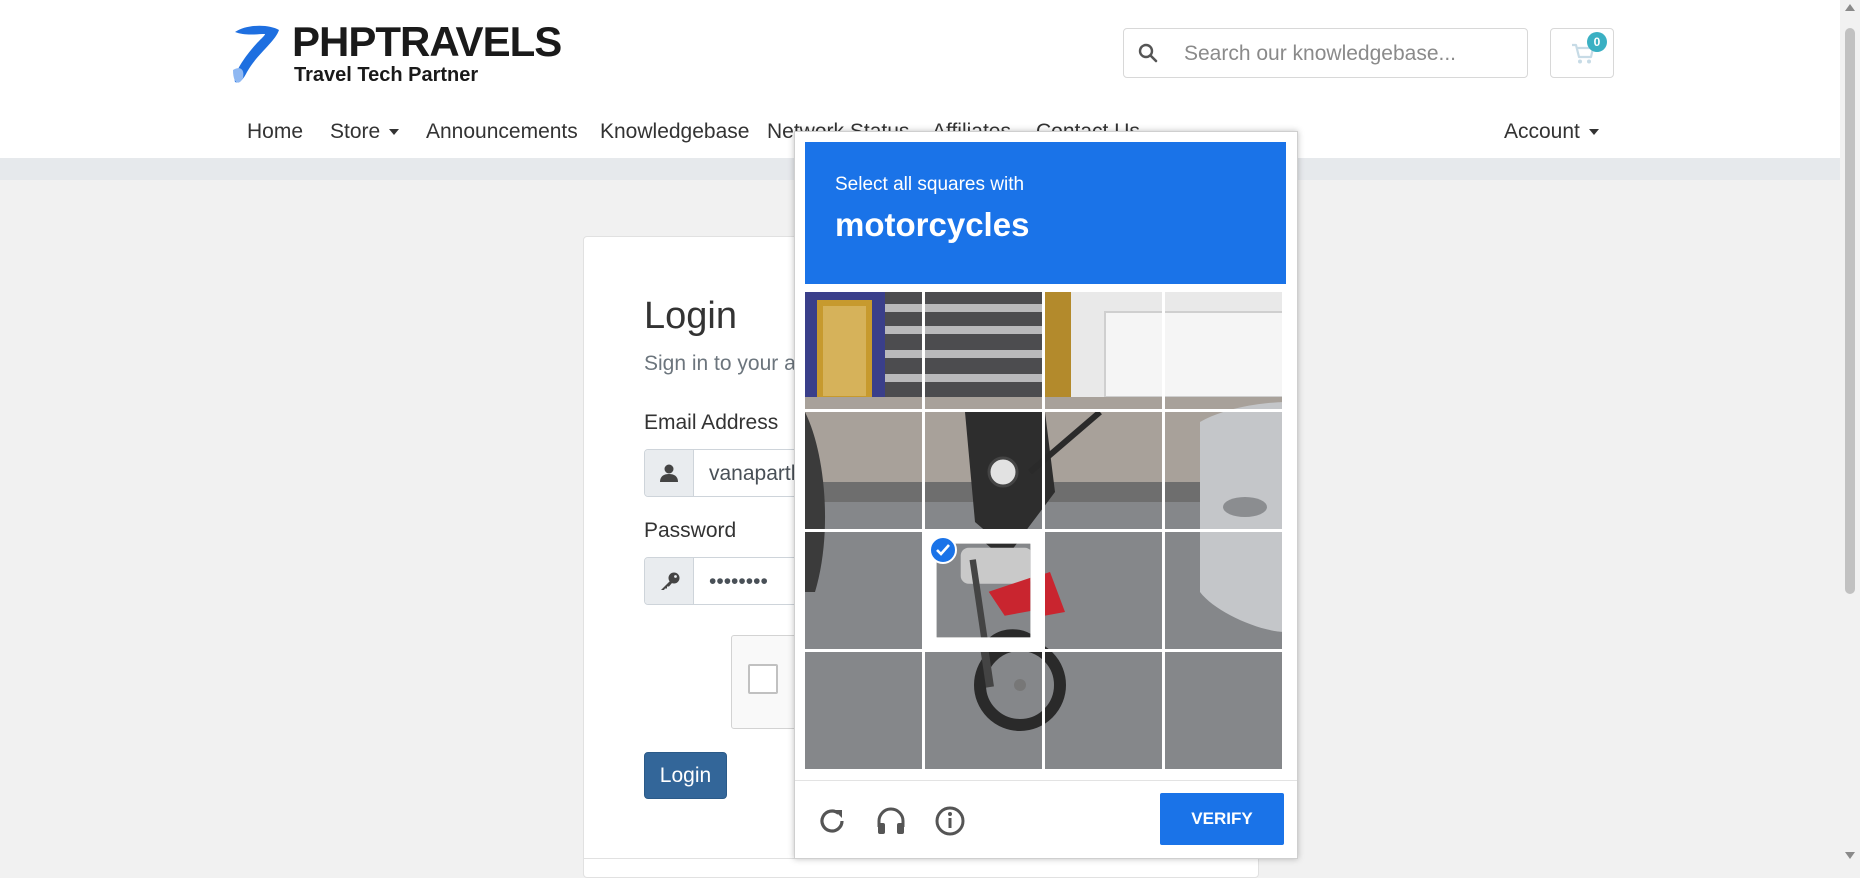  I want to click on email-addon, so click(669, 473).